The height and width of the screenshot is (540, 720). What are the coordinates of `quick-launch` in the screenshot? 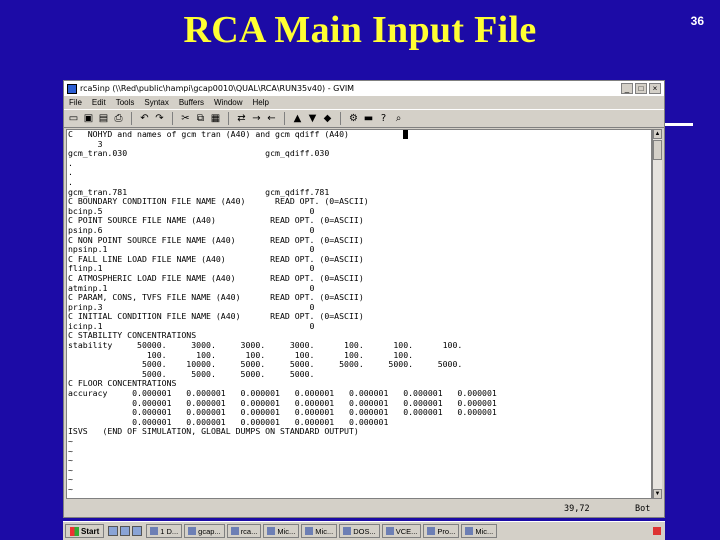 It's located at (125, 531).